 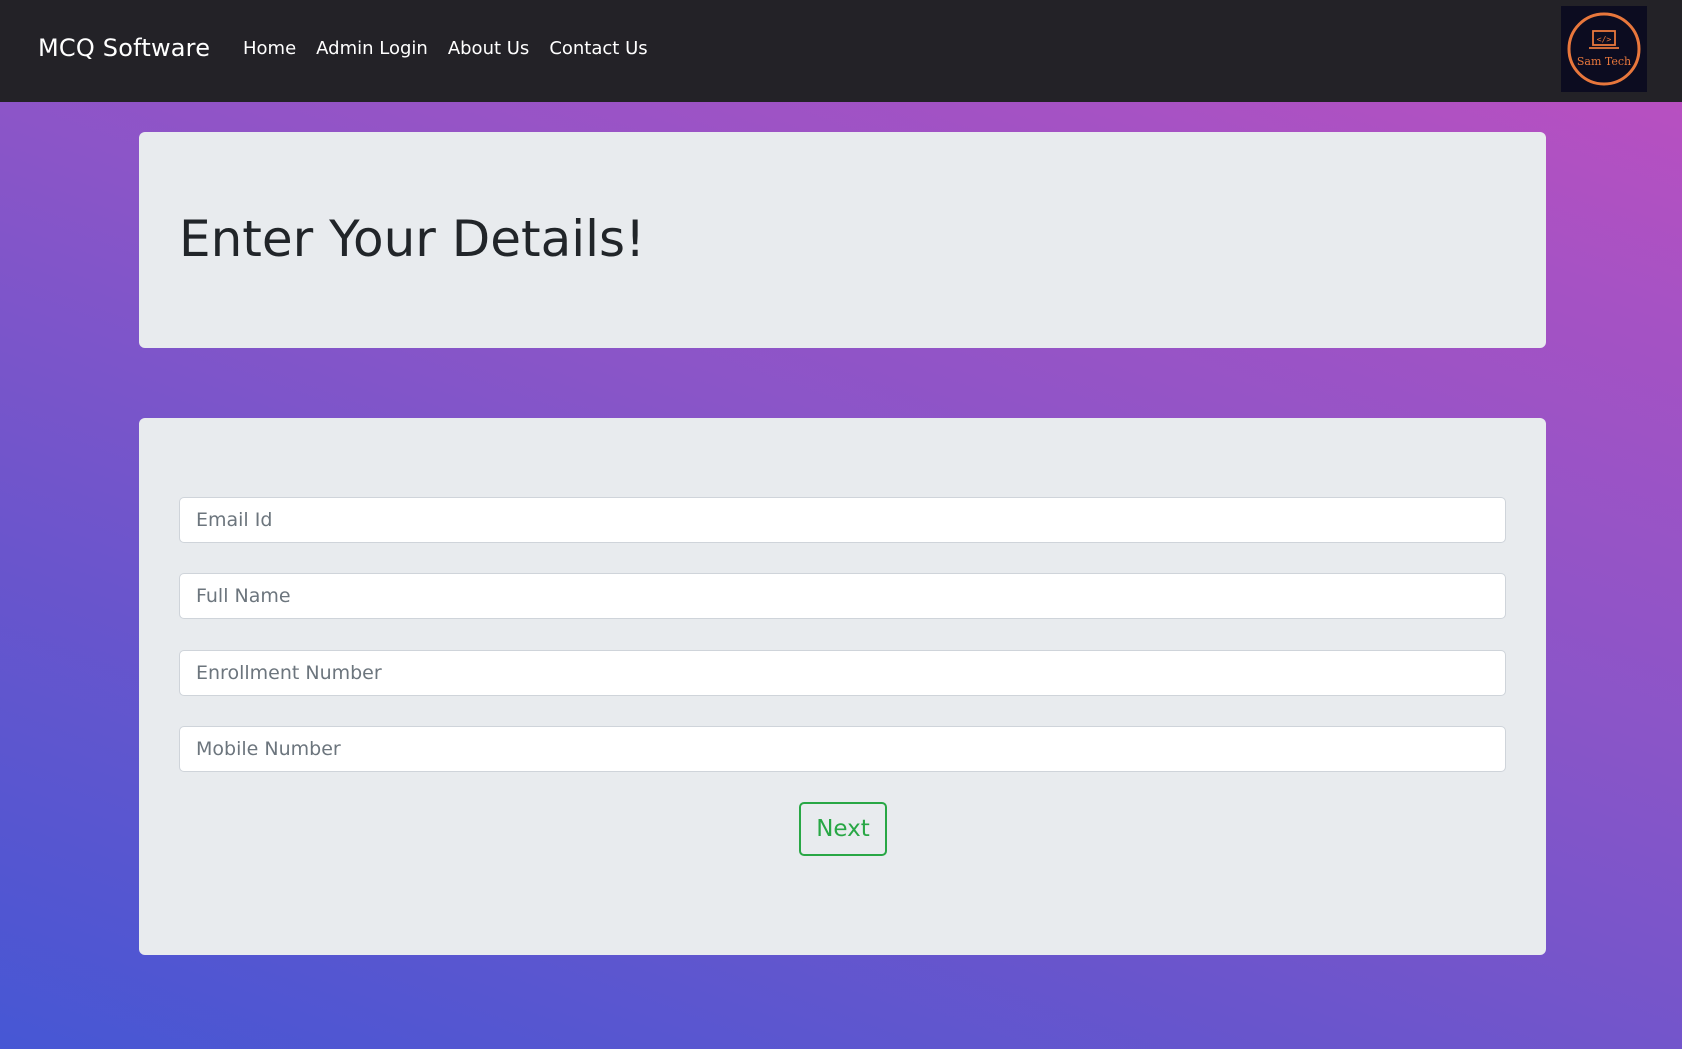 What do you see at coordinates (842, 520) in the screenshot?
I see `email-id-input` at bounding box center [842, 520].